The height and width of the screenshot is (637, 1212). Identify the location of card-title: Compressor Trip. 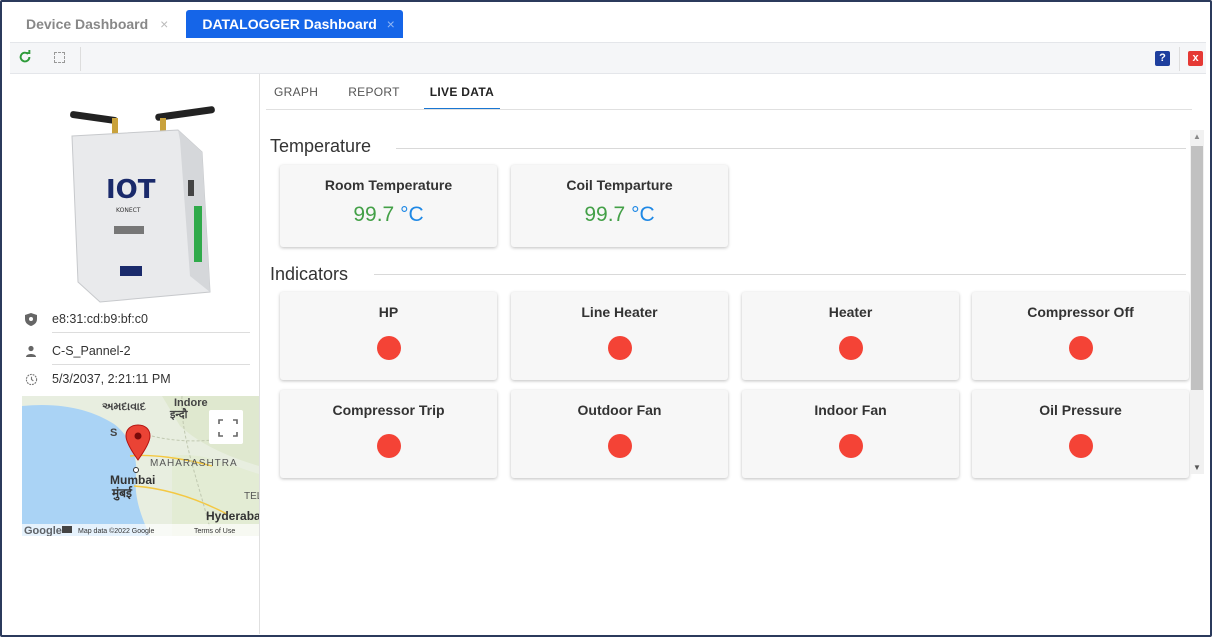
(388, 410).